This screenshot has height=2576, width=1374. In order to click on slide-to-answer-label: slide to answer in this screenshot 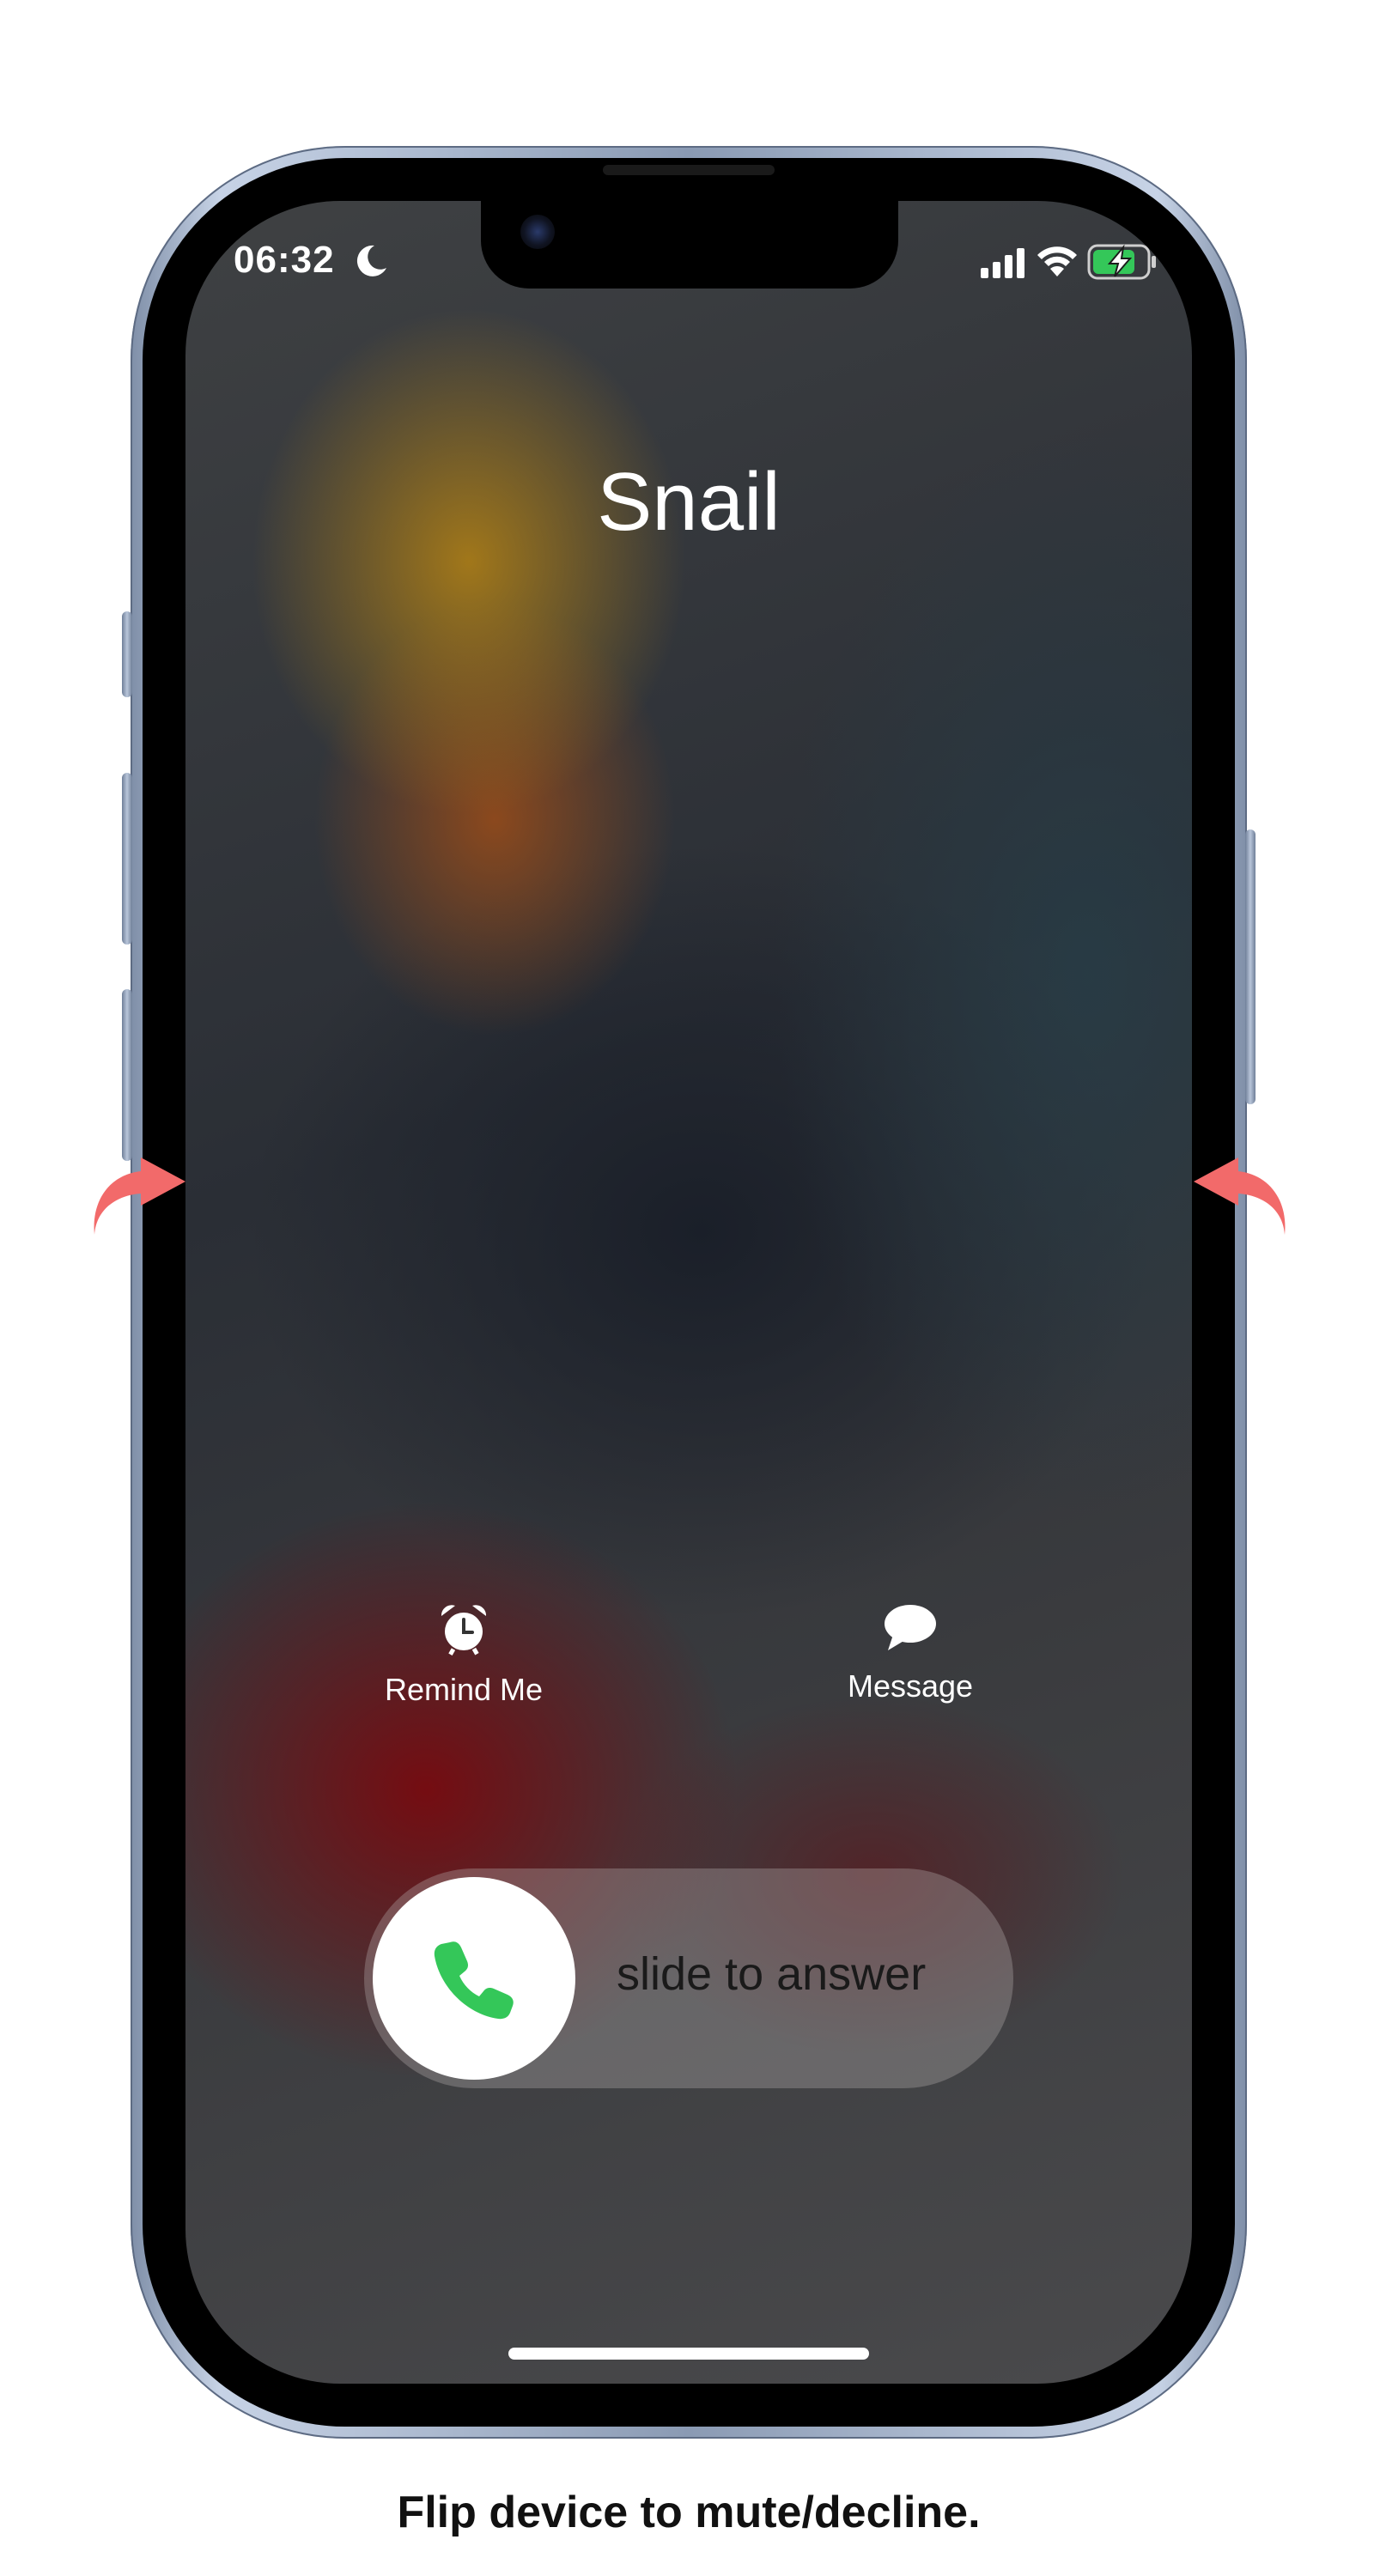, I will do `click(772, 1974)`.